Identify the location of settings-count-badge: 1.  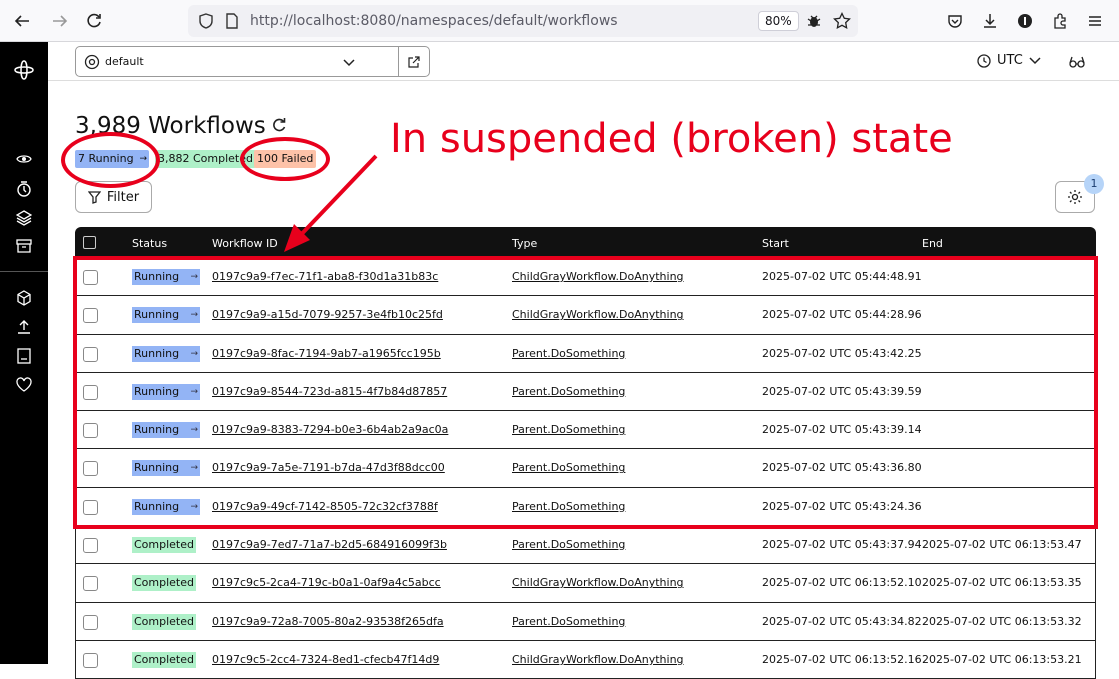
(1094, 184).